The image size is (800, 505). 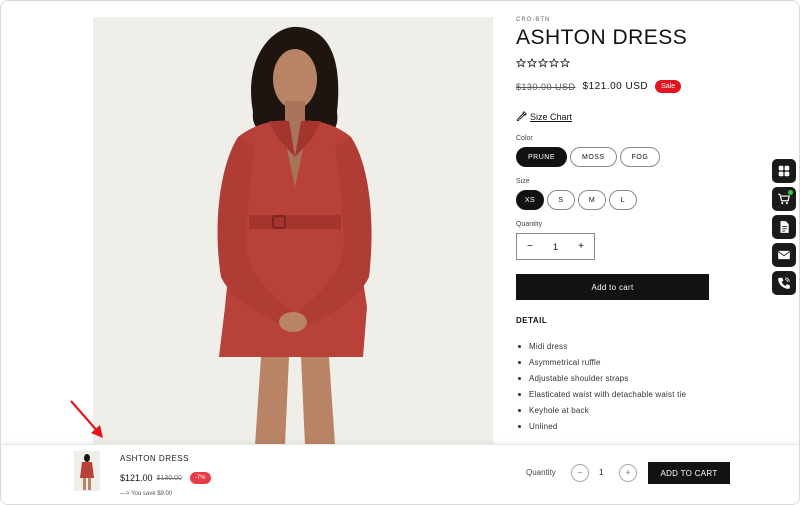 What do you see at coordinates (689, 473) in the screenshot?
I see `sticky-add-to-cart-button: ADD TO CART` at bounding box center [689, 473].